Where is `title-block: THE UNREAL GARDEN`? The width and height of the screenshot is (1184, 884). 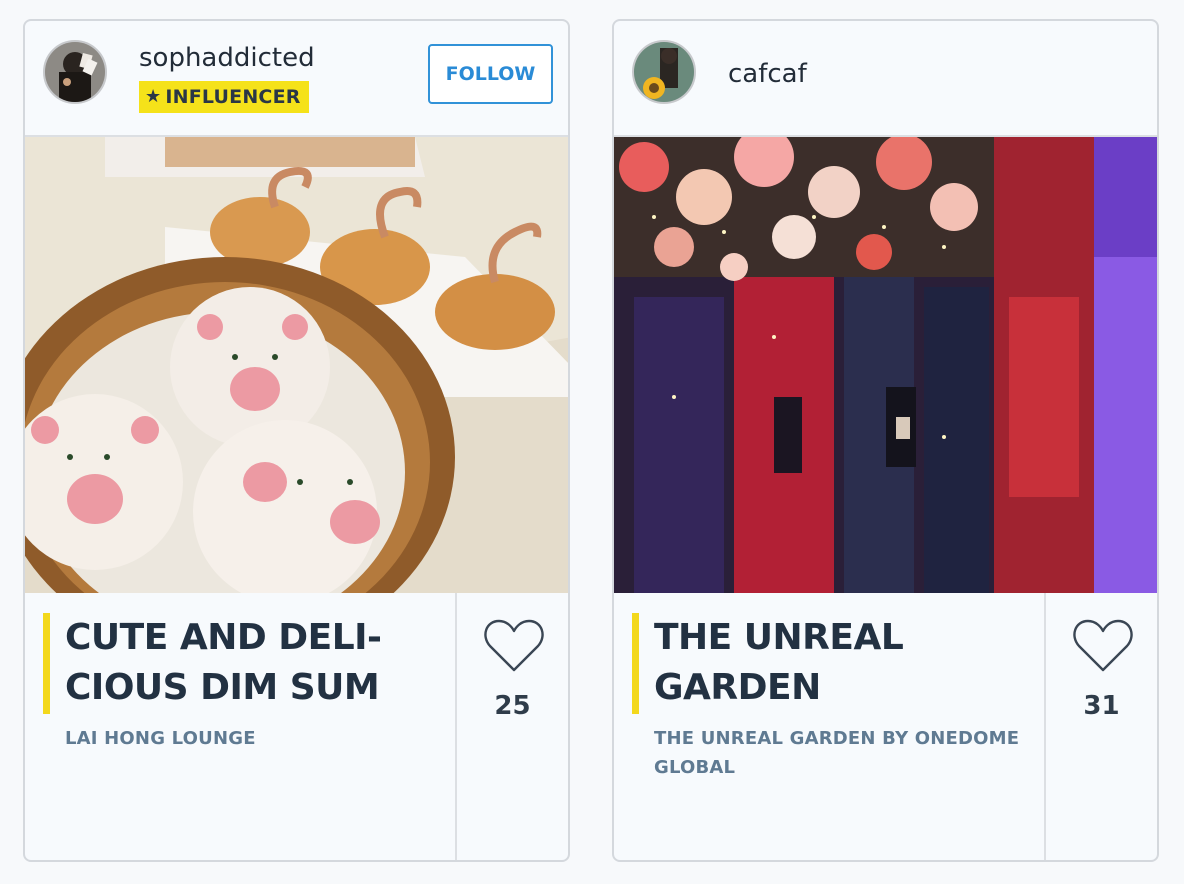 title-block: THE UNREAL GARDEN is located at coordinates (837, 663).